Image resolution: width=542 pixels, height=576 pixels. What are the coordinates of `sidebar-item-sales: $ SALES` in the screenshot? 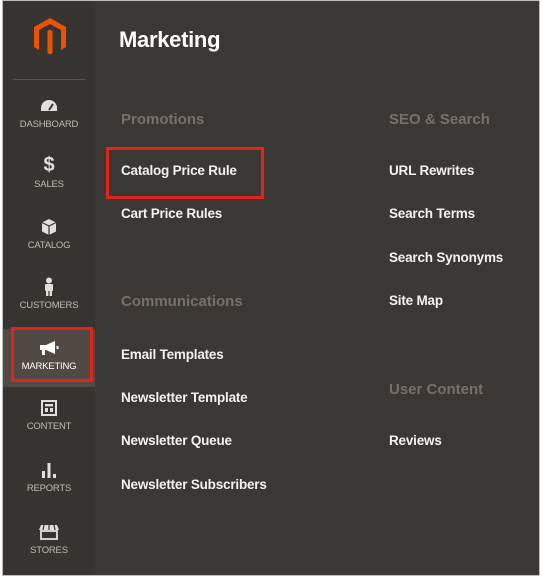 It's located at (49, 176).